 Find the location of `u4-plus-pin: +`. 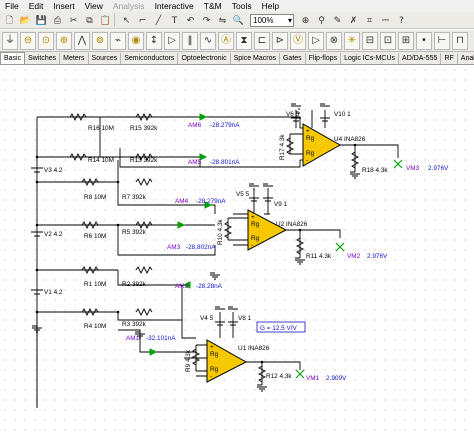

u4-plus-pin: + is located at coordinates (308, 131).